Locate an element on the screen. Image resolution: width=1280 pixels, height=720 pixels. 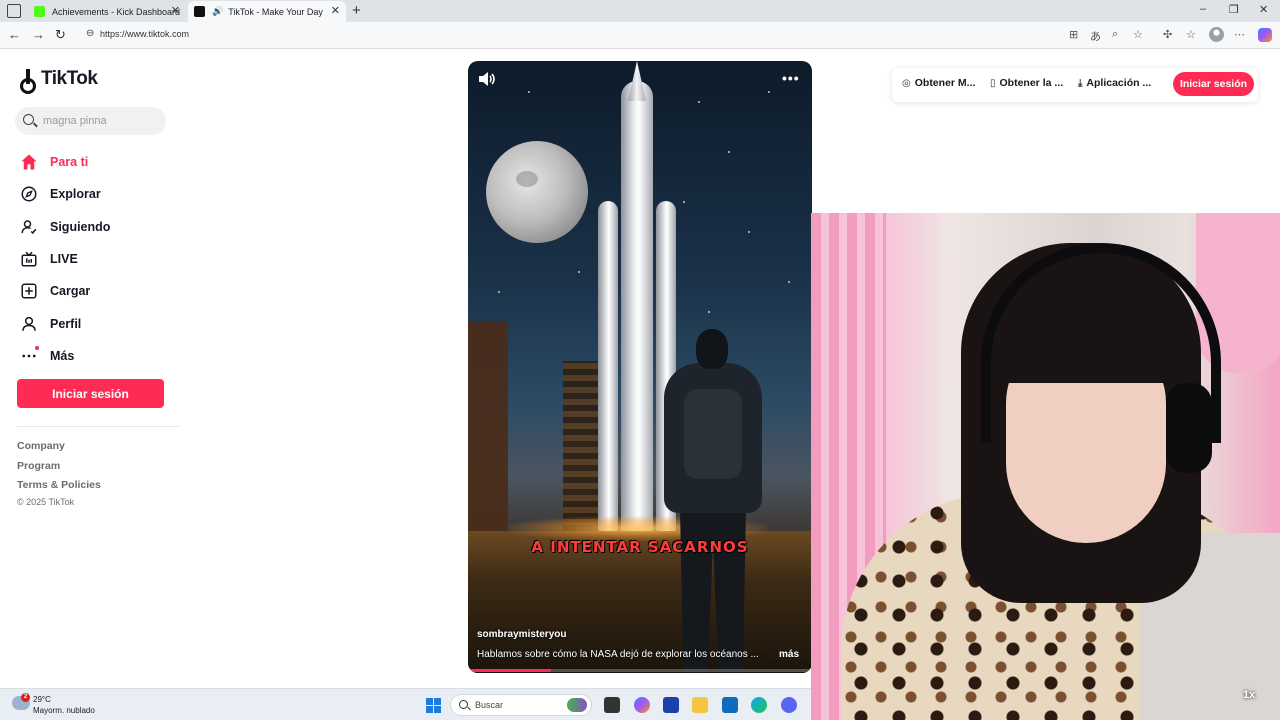
sidebar-item-label: Más is located at coordinates (62, 355).